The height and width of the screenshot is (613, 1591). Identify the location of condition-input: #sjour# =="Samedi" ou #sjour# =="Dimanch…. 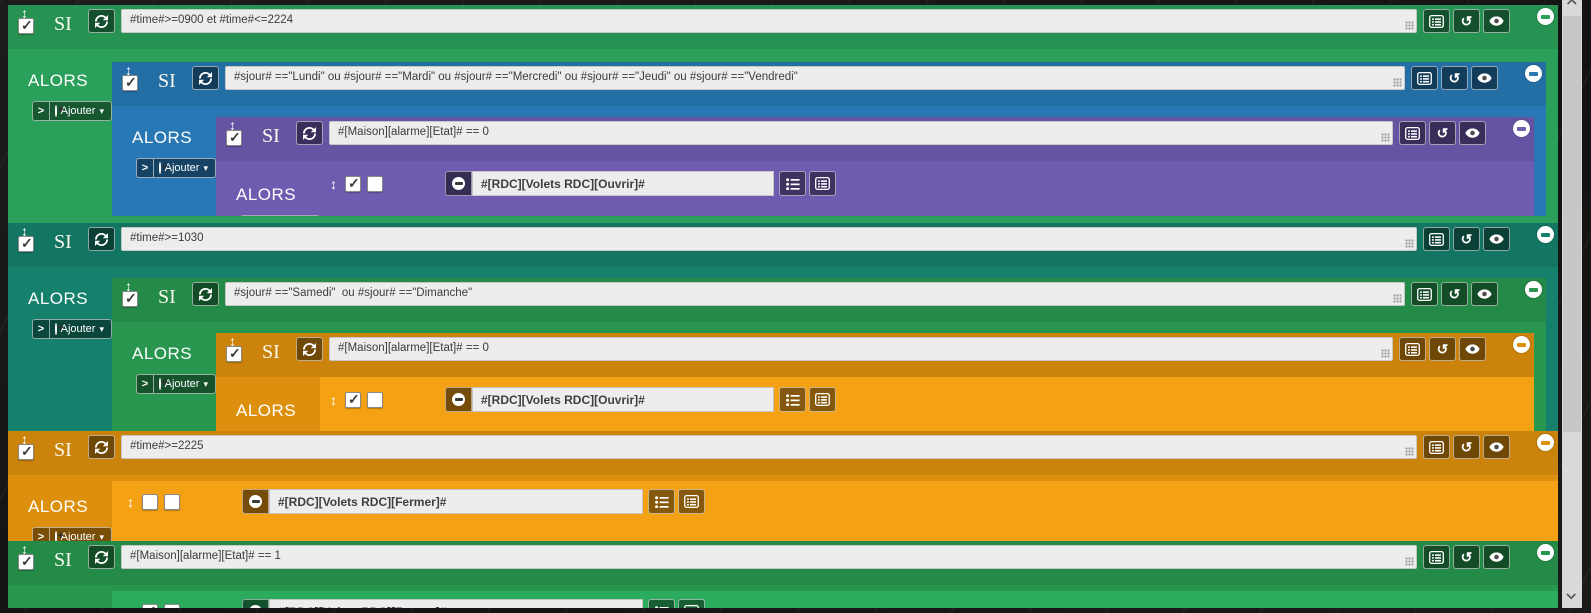
(815, 294).